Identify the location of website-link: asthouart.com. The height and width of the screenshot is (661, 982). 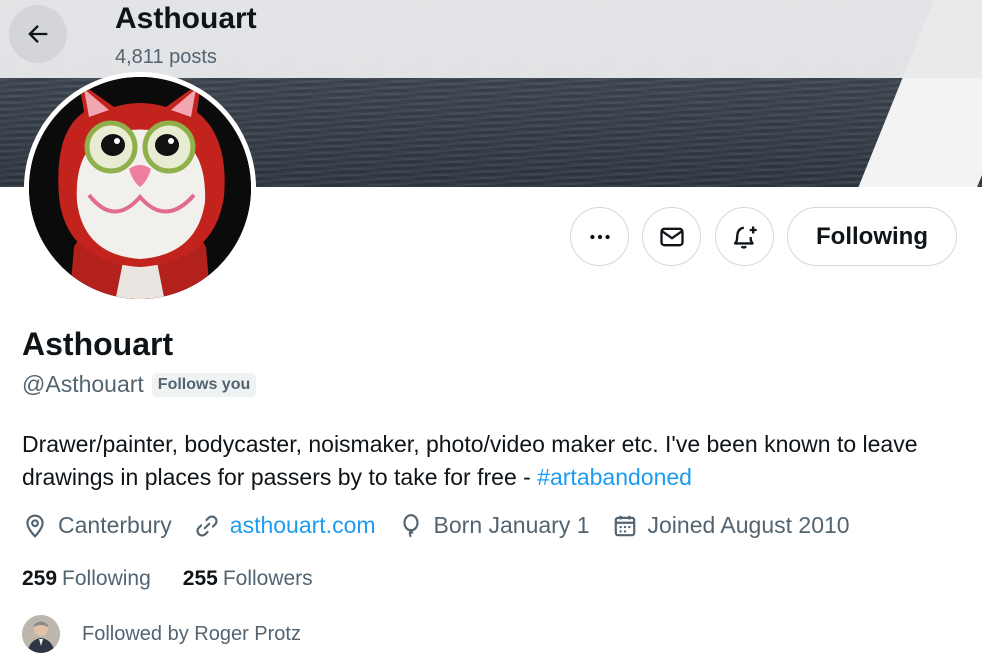
(303, 525).